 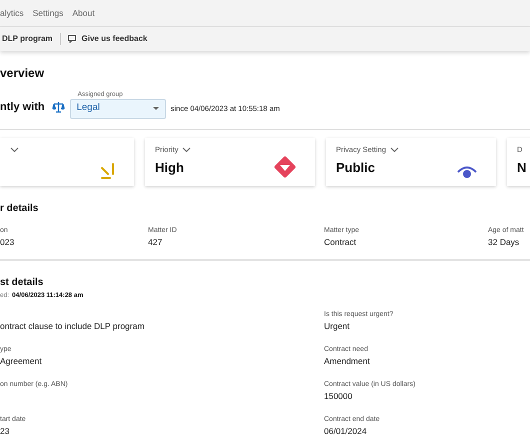 What do you see at coordinates (337, 326) in the screenshot?
I see `field-value: Urgent` at bounding box center [337, 326].